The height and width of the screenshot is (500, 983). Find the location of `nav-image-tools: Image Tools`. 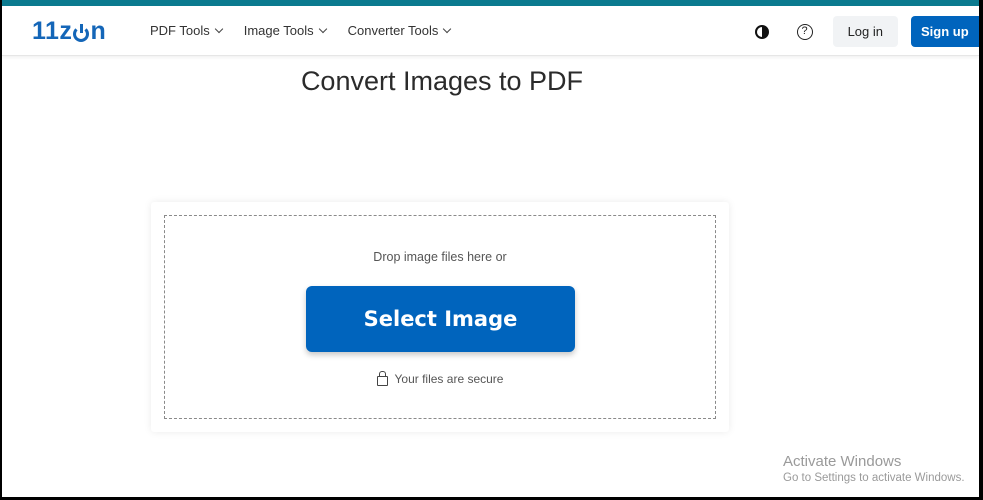

nav-image-tools: Image Tools is located at coordinates (285, 30).